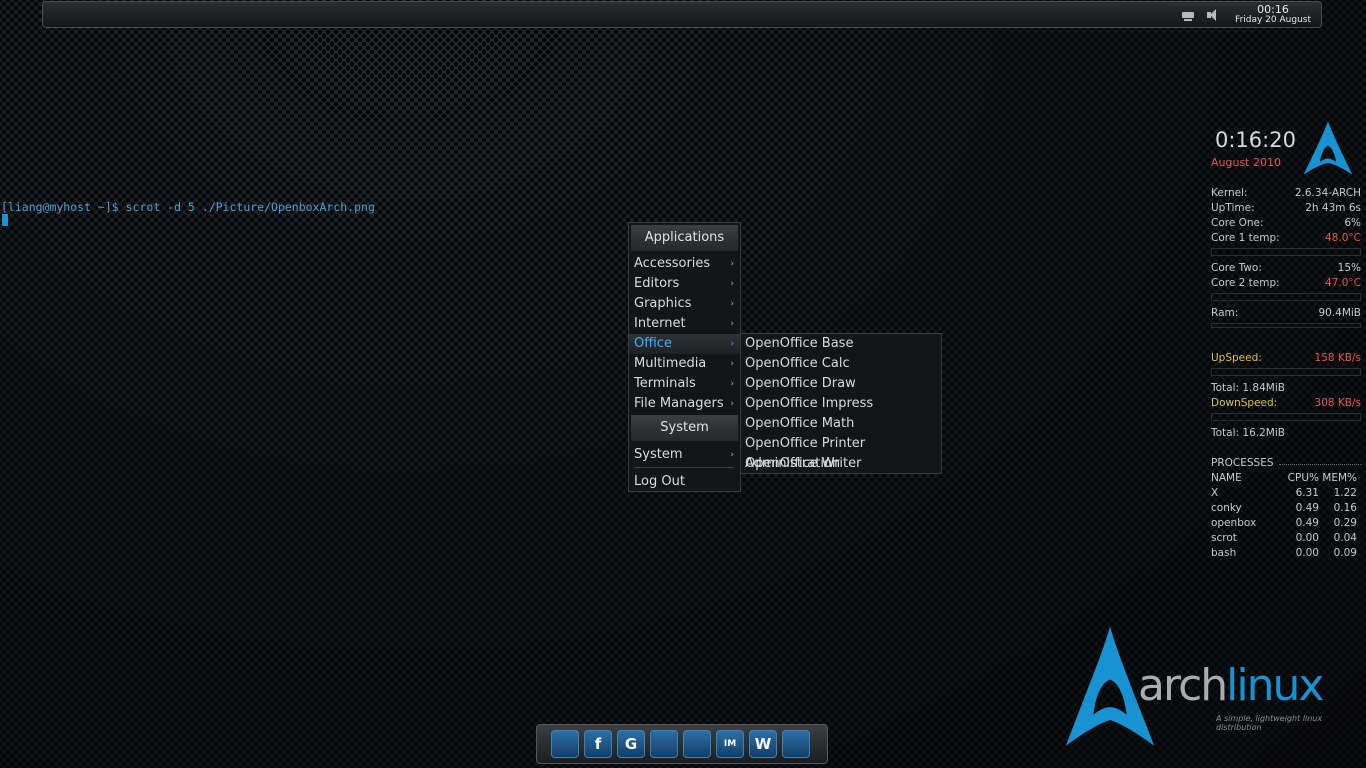  What do you see at coordinates (660, 323) in the screenshot?
I see `menu-item-label: Internet` at bounding box center [660, 323].